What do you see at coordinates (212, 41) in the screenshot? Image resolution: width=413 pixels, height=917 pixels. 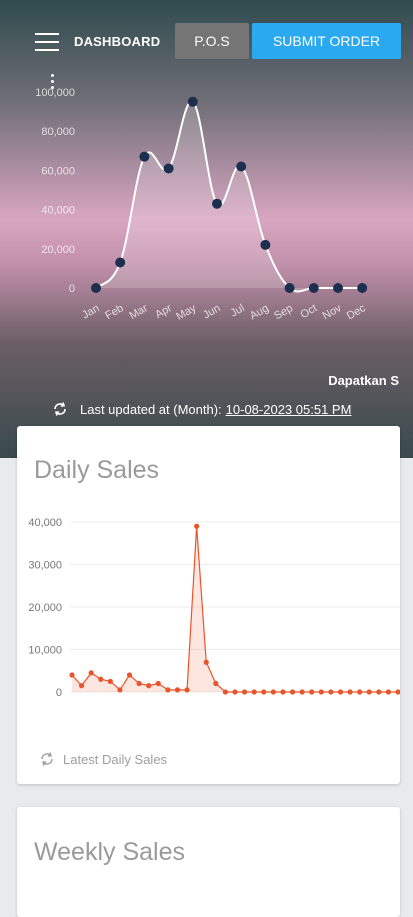 I see `pos-button: P.O.S` at bounding box center [212, 41].